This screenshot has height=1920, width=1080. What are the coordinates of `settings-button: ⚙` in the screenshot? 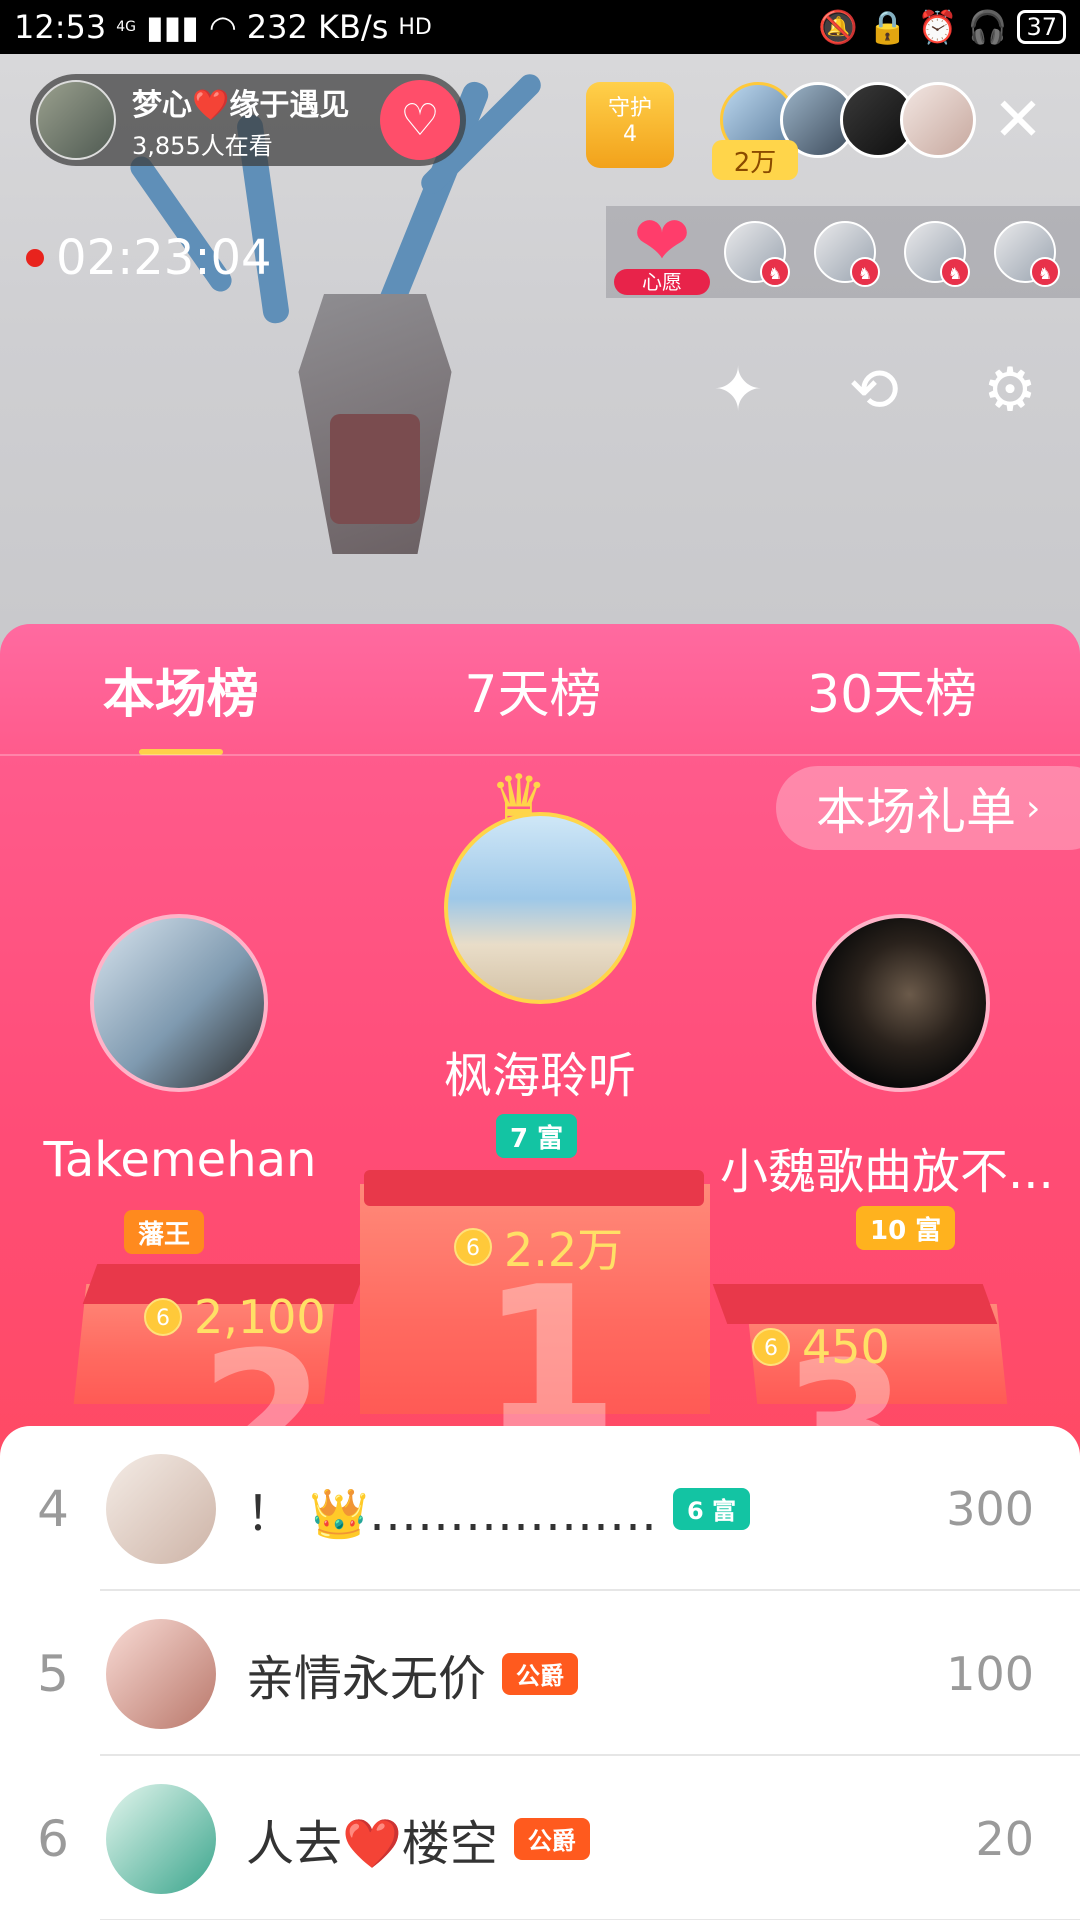 It's located at (1010, 390).